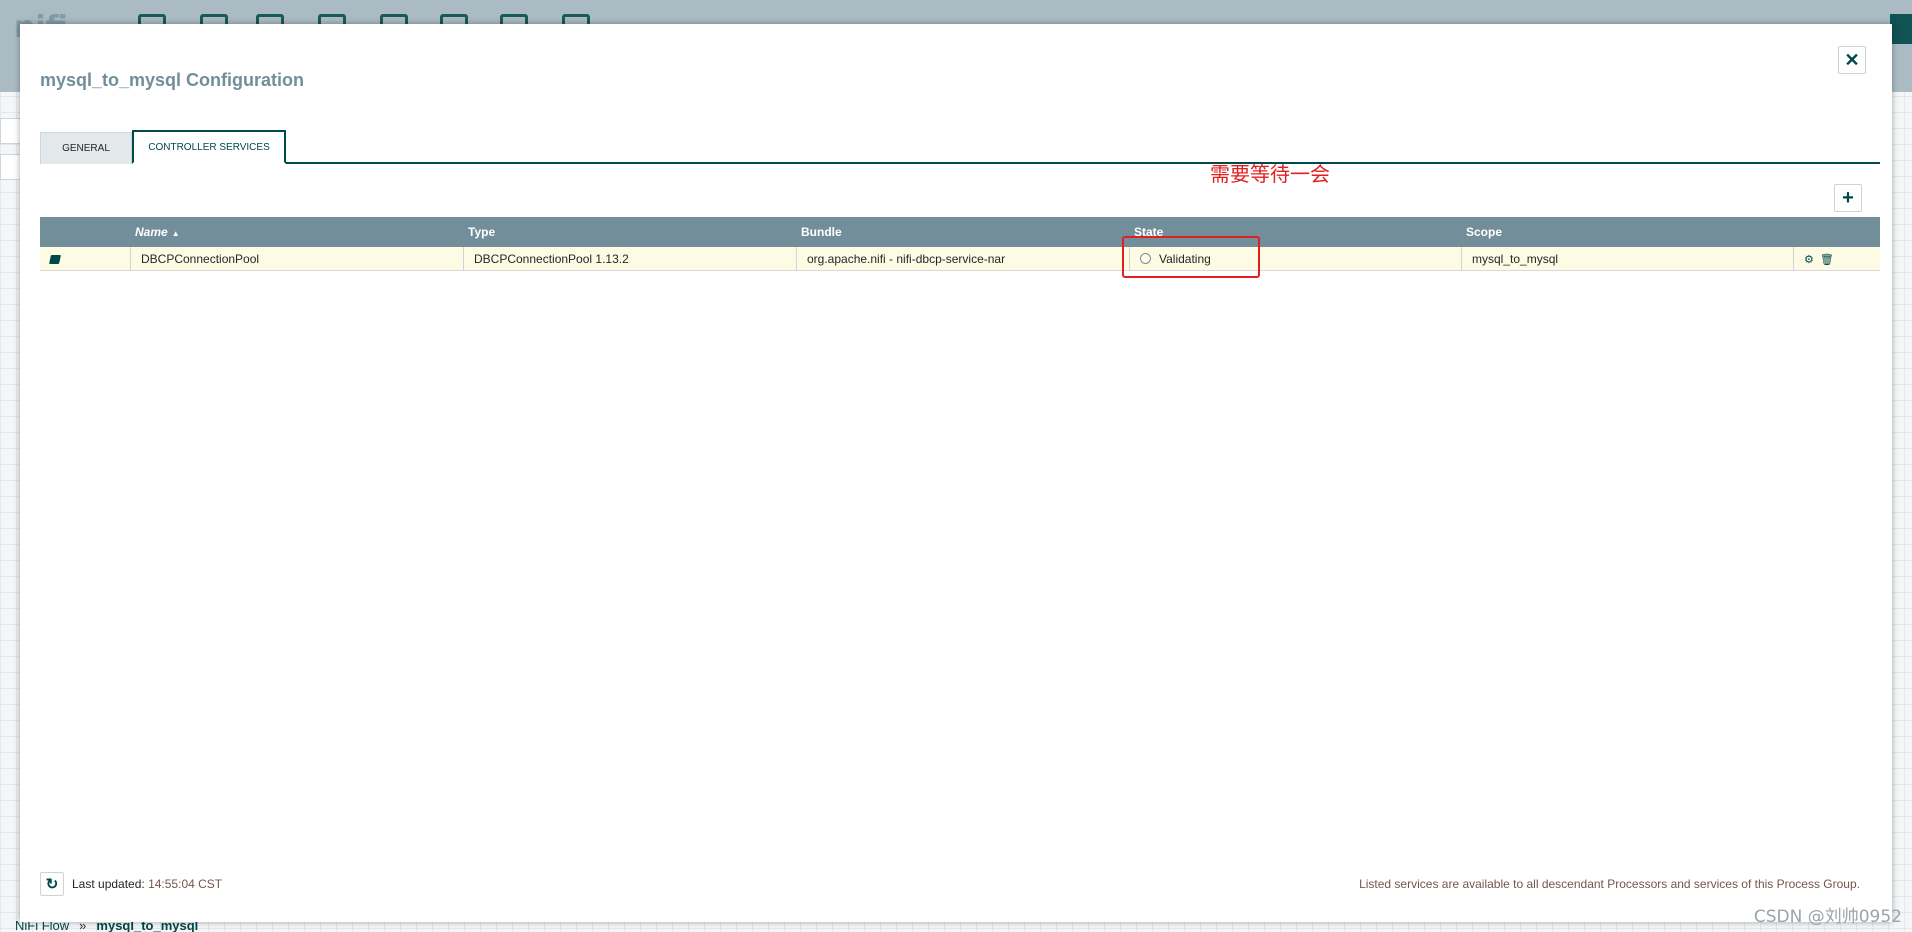  I want to click on watermark: CSDN @刘帅0952, so click(1827, 917).